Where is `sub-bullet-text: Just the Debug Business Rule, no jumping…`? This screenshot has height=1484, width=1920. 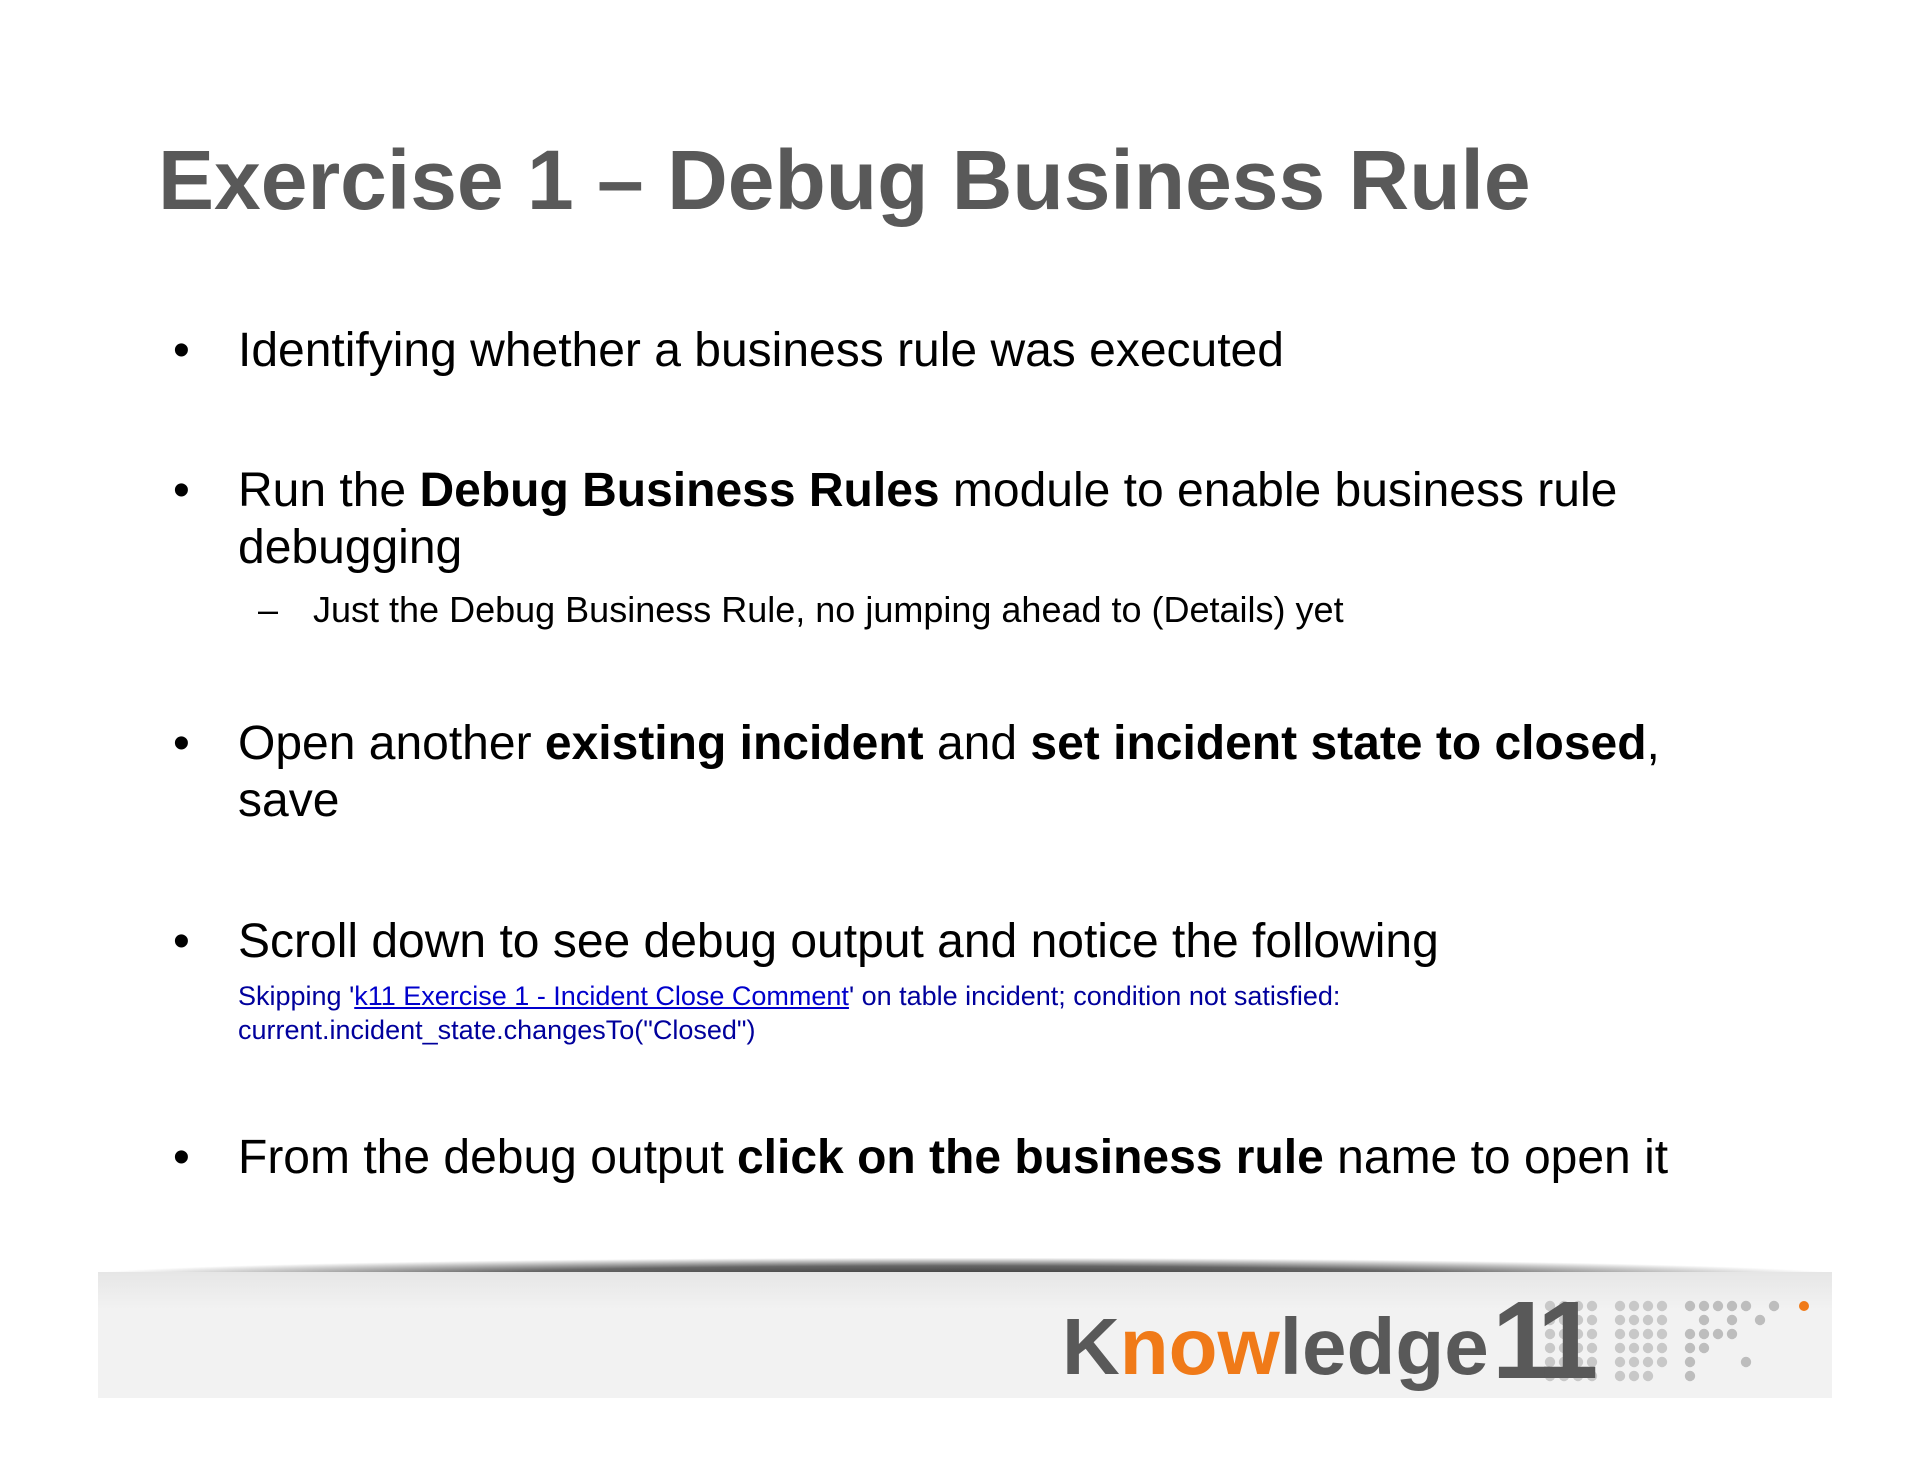 sub-bullet-text: Just the Debug Business Rule, no jumping… is located at coordinates (828, 609).